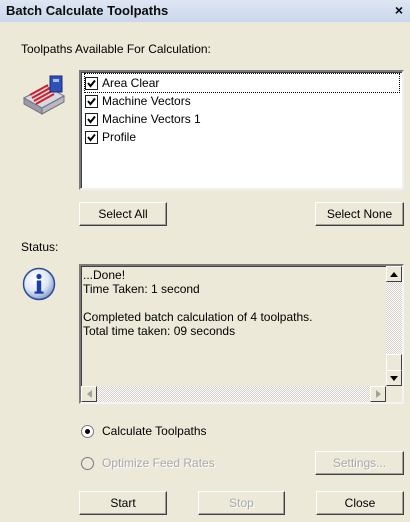 The width and height of the screenshot is (410, 522). Describe the element at coordinates (151, 119) in the screenshot. I see `toolpath-label: Machine Vectors 1` at that location.